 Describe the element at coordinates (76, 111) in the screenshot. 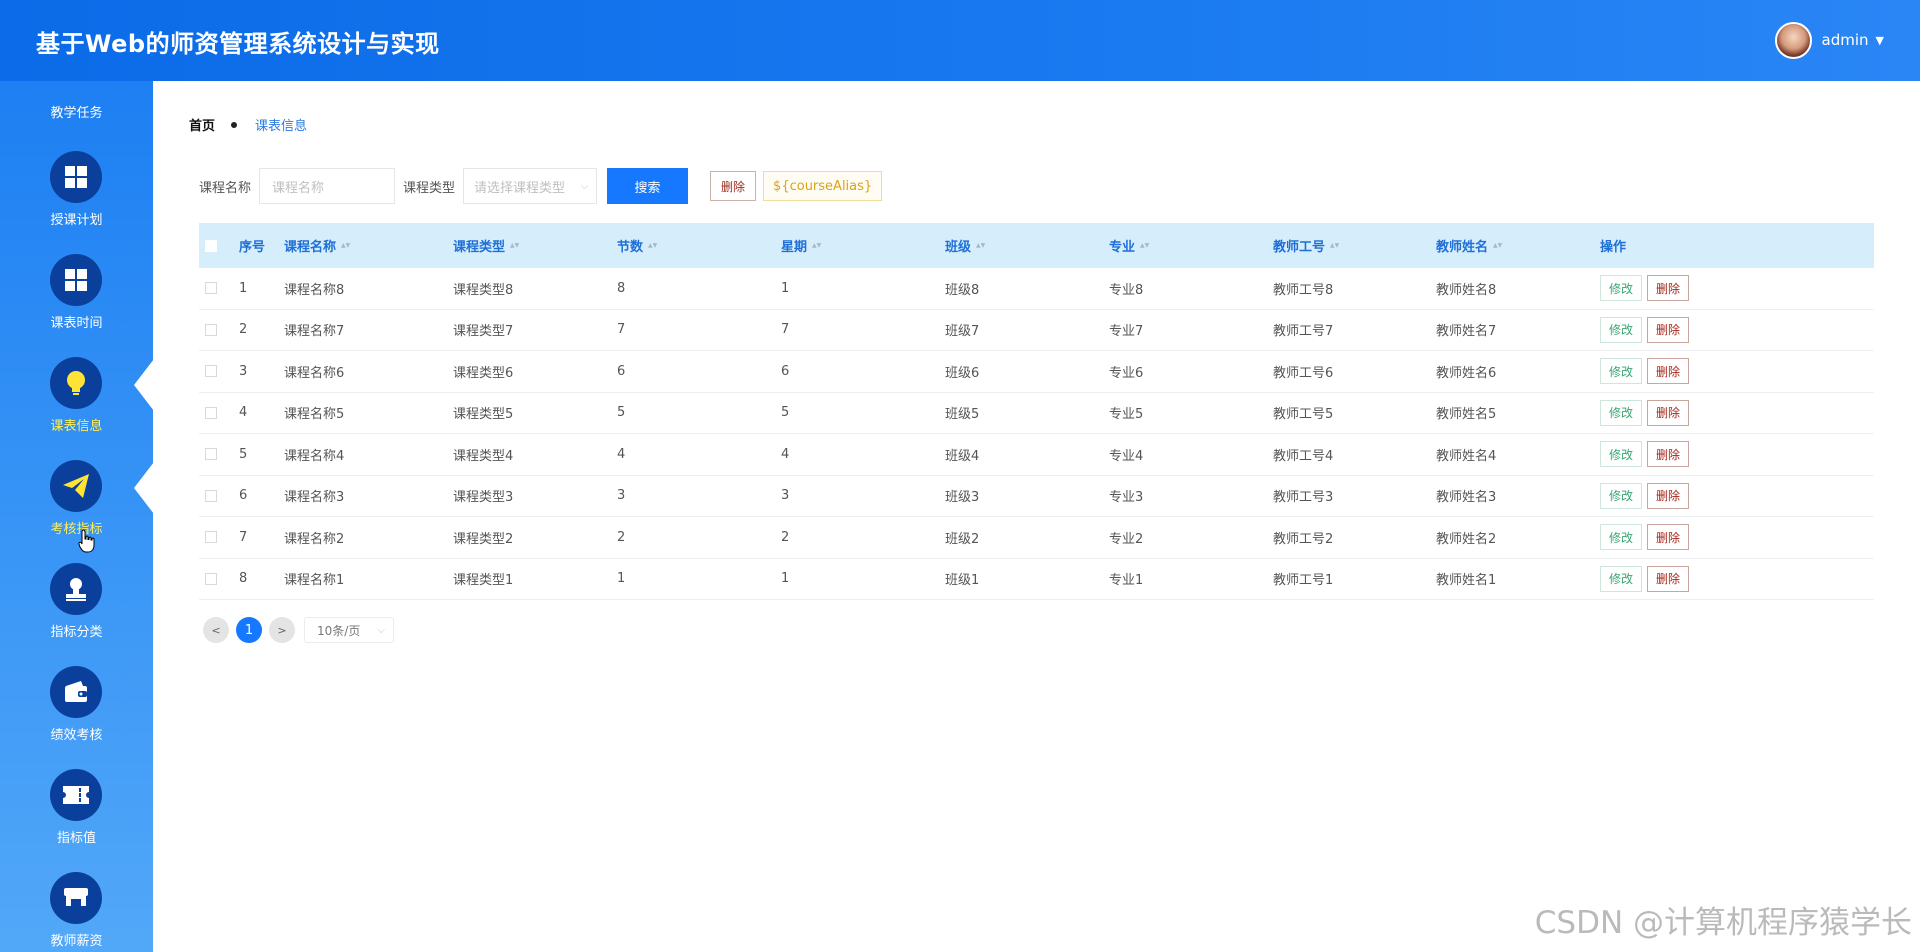

I see `sidebar-item-teaching-task: 教学任务` at that location.